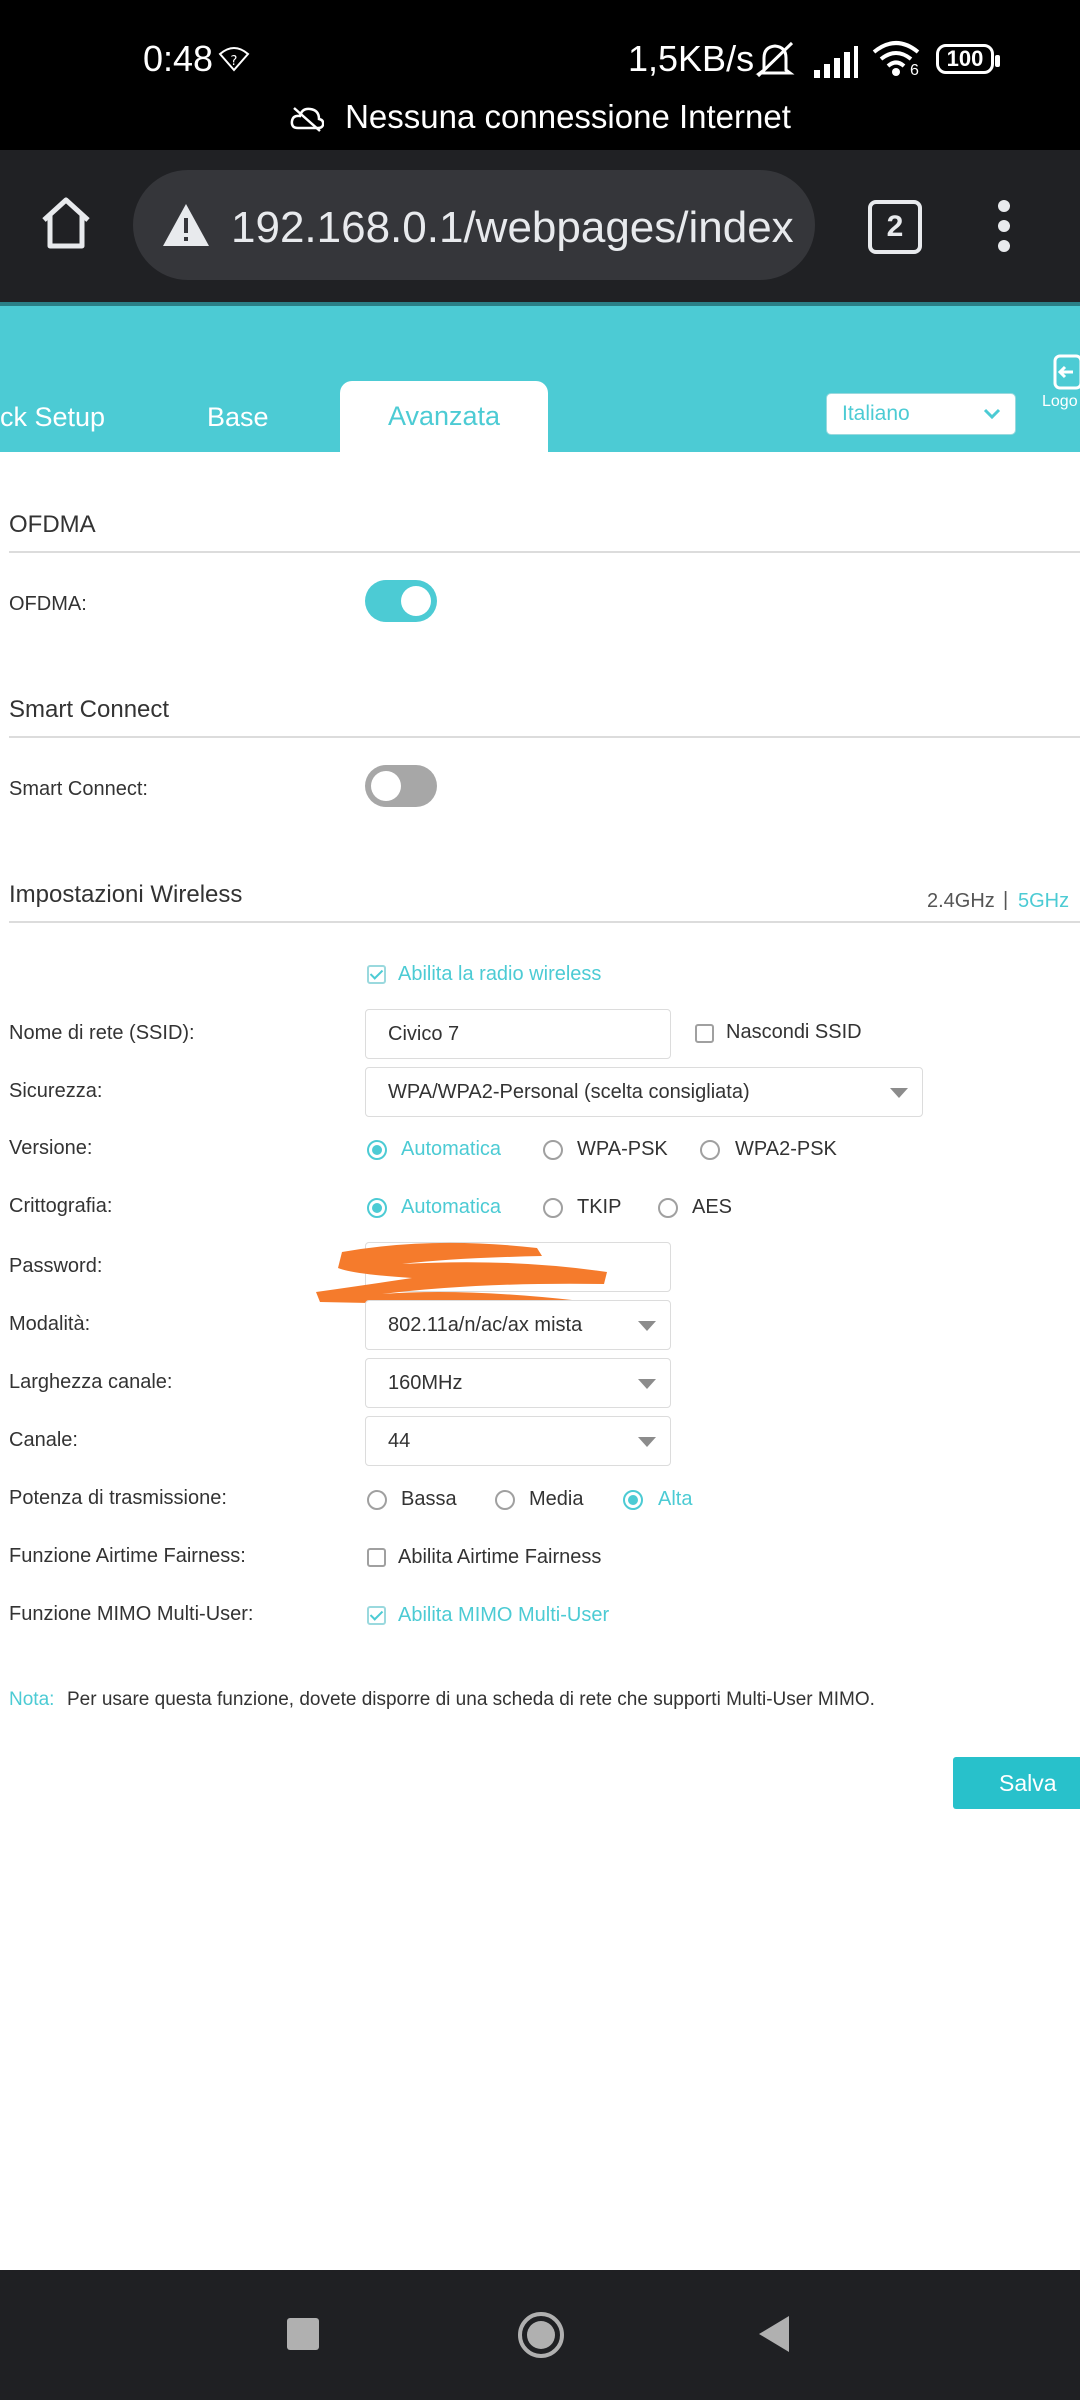  What do you see at coordinates (1043, 901) in the screenshot?
I see `band-5ghz-link: 5GHz` at bounding box center [1043, 901].